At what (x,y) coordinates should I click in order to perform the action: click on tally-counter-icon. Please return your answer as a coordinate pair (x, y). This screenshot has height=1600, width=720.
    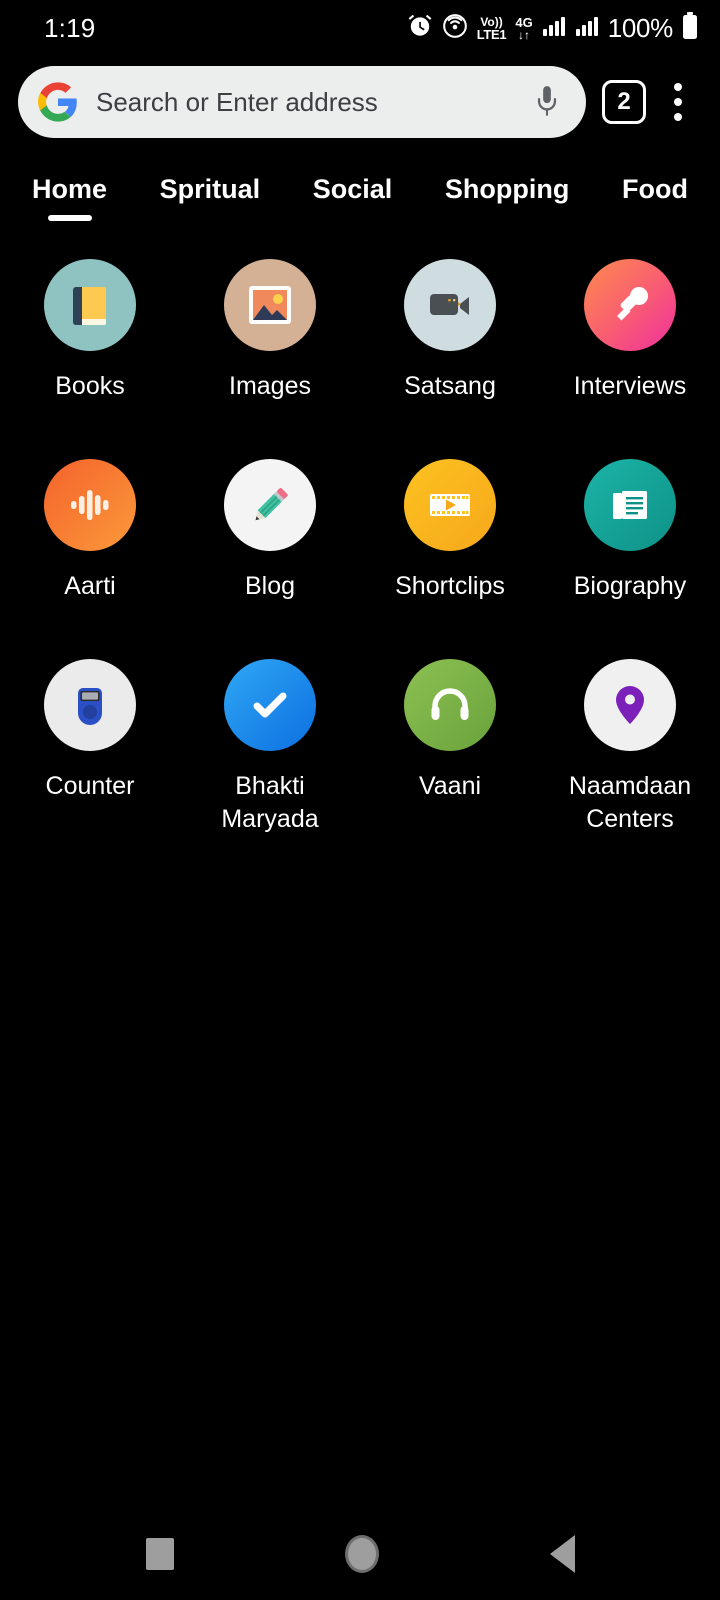
    Looking at the image, I should click on (90, 705).